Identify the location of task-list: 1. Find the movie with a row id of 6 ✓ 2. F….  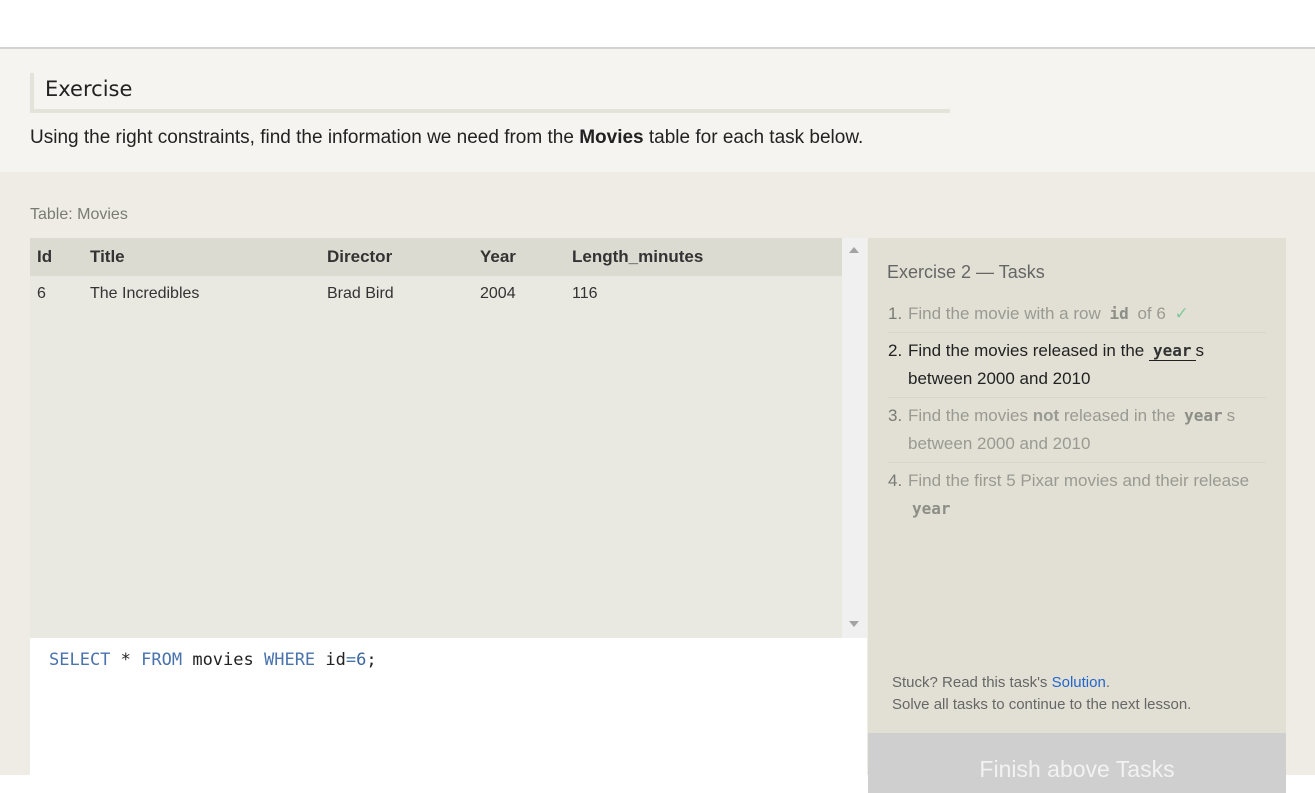
(1077, 411).